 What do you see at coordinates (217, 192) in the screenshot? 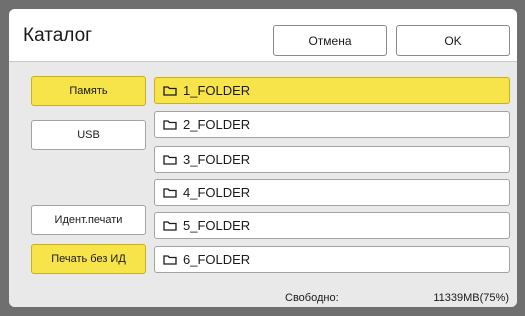
I see `folder-name: 4_FOLDER` at bounding box center [217, 192].